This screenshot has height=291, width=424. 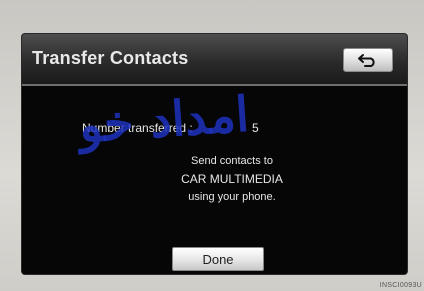 I want to click on screen-title: Transfer Contacts, so click(x=110, y=58).